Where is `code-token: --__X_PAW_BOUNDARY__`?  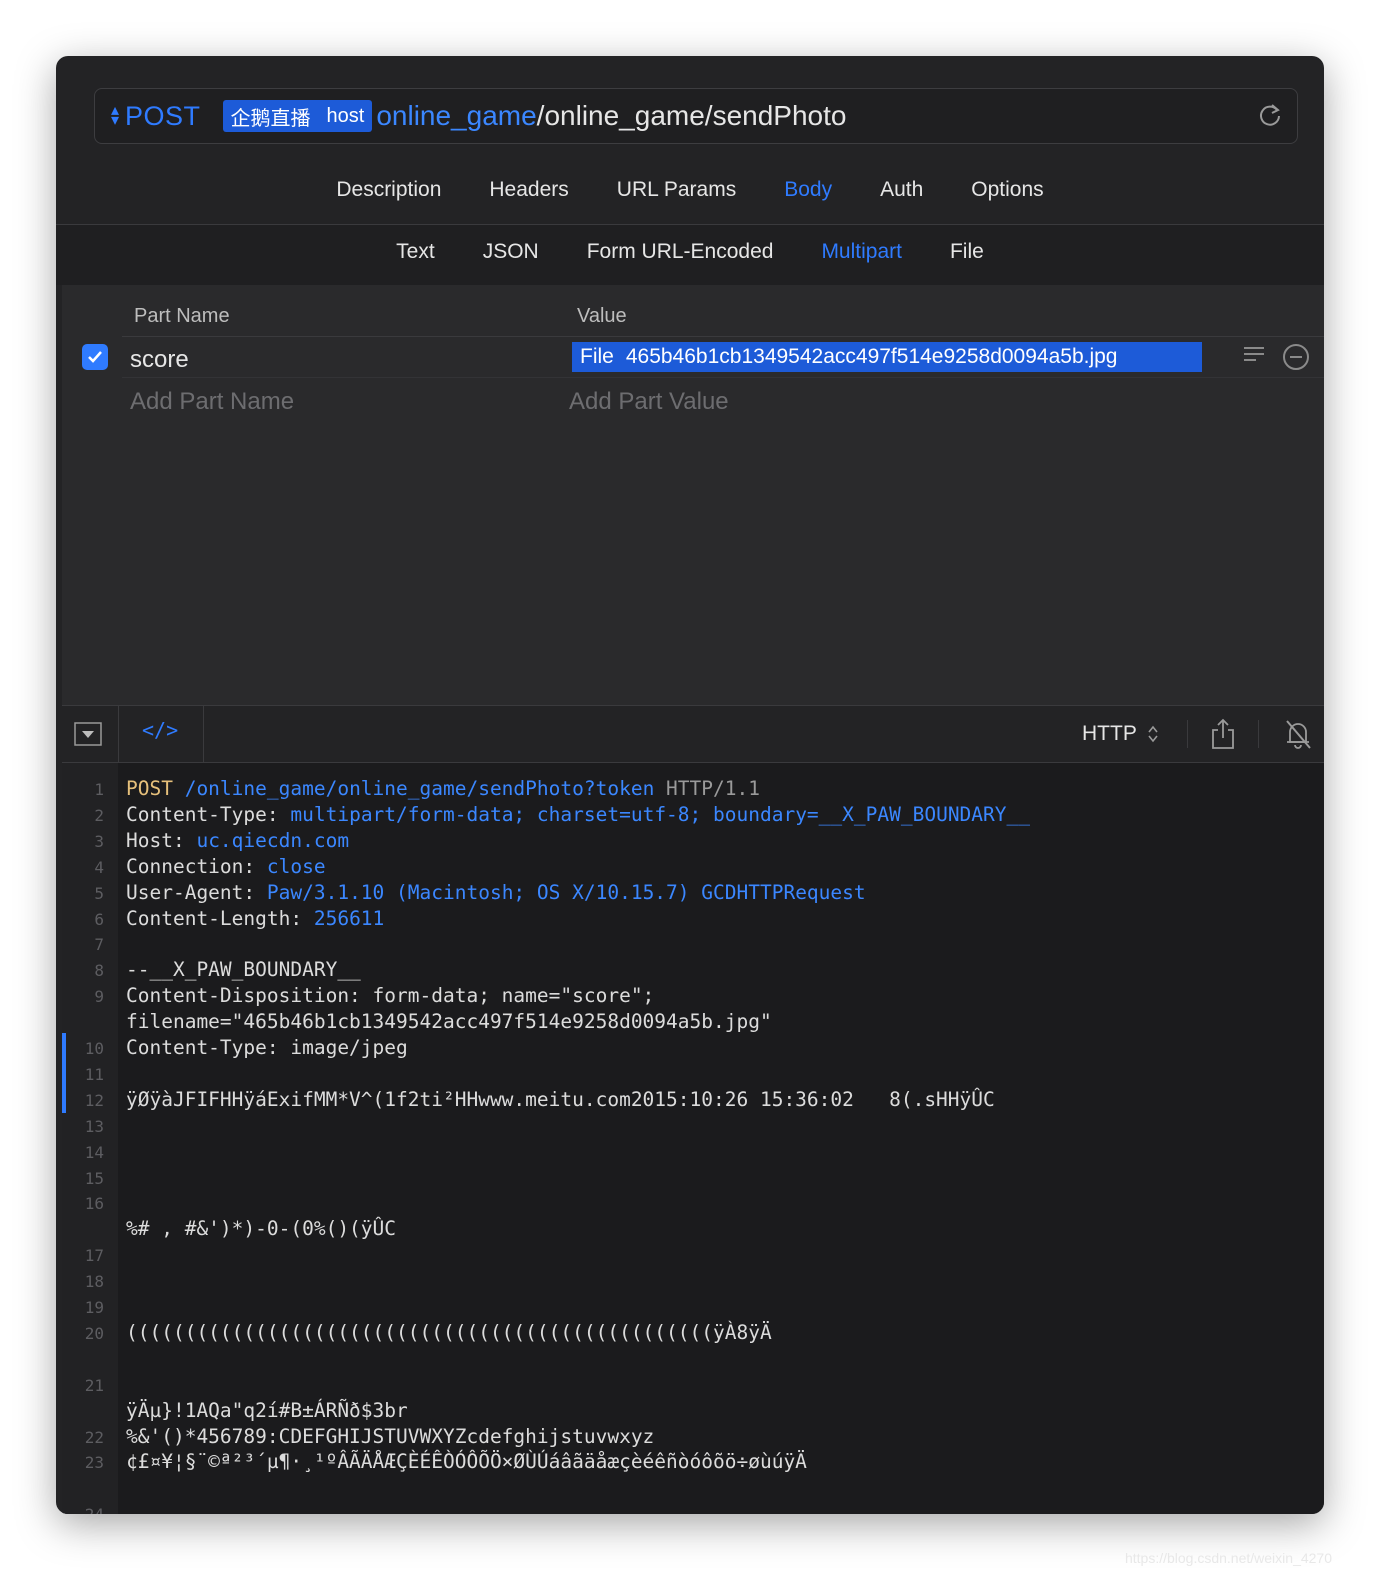
code-token: --__X_PAW_BOUNDARY__ is located at coordinates (243, 970).